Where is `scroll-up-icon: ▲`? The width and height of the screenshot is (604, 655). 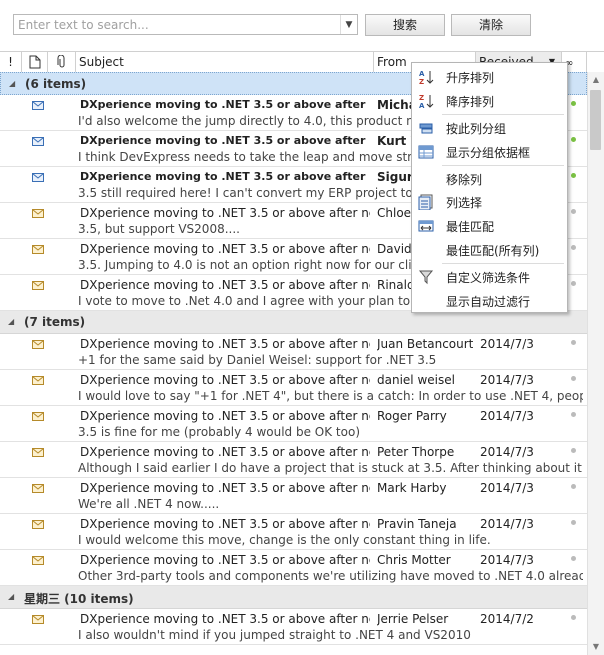
scroll-up-icon: ▲ is located at coordinates (596, 80).